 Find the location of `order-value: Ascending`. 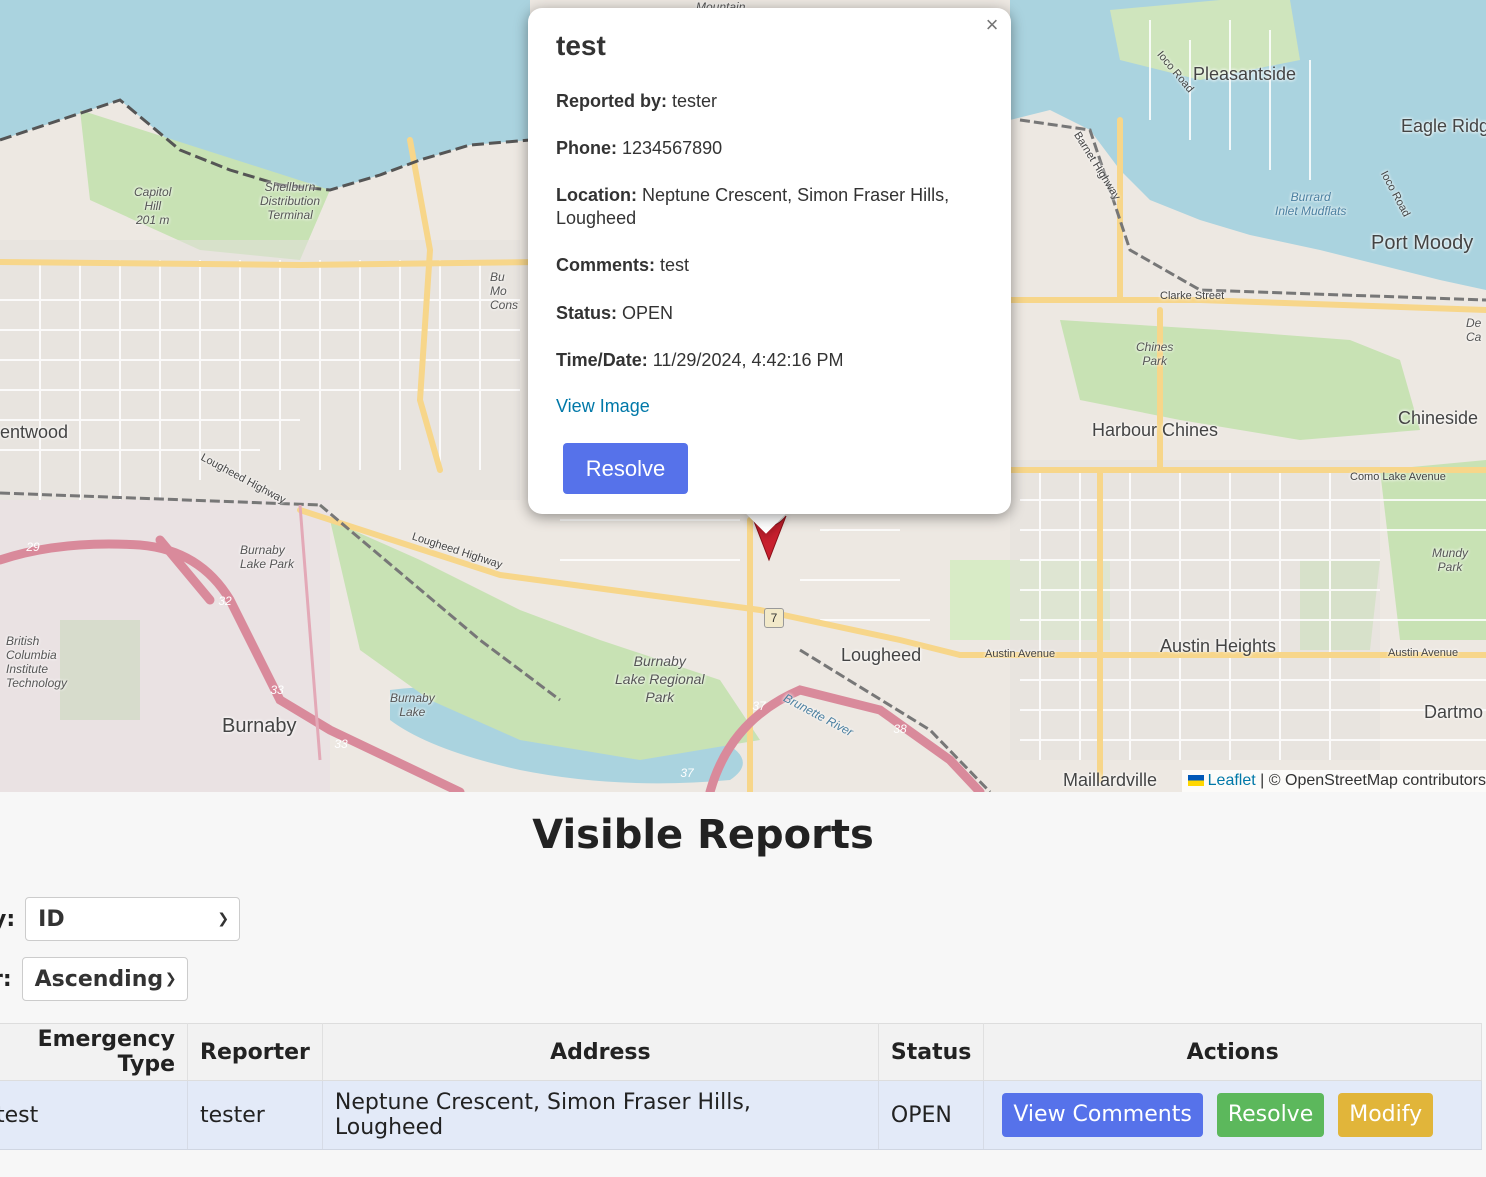

order-value: Ascending is located at coordinates (99, 979).